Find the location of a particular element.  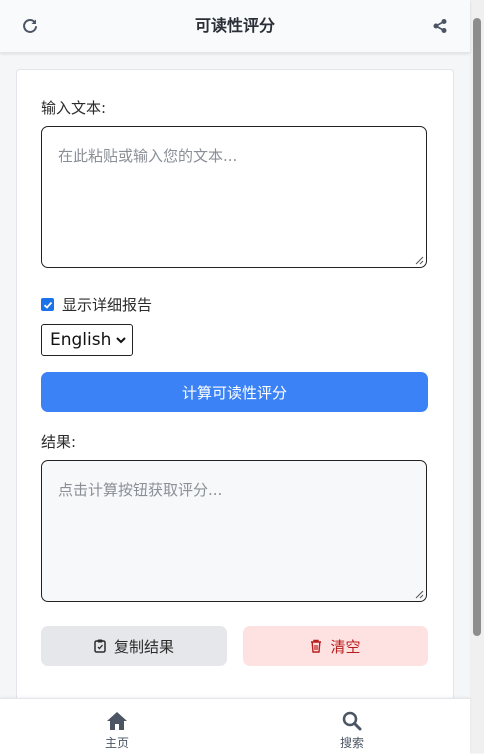

copy-button-label: 复制结果 is located at coordinates (143, 646).